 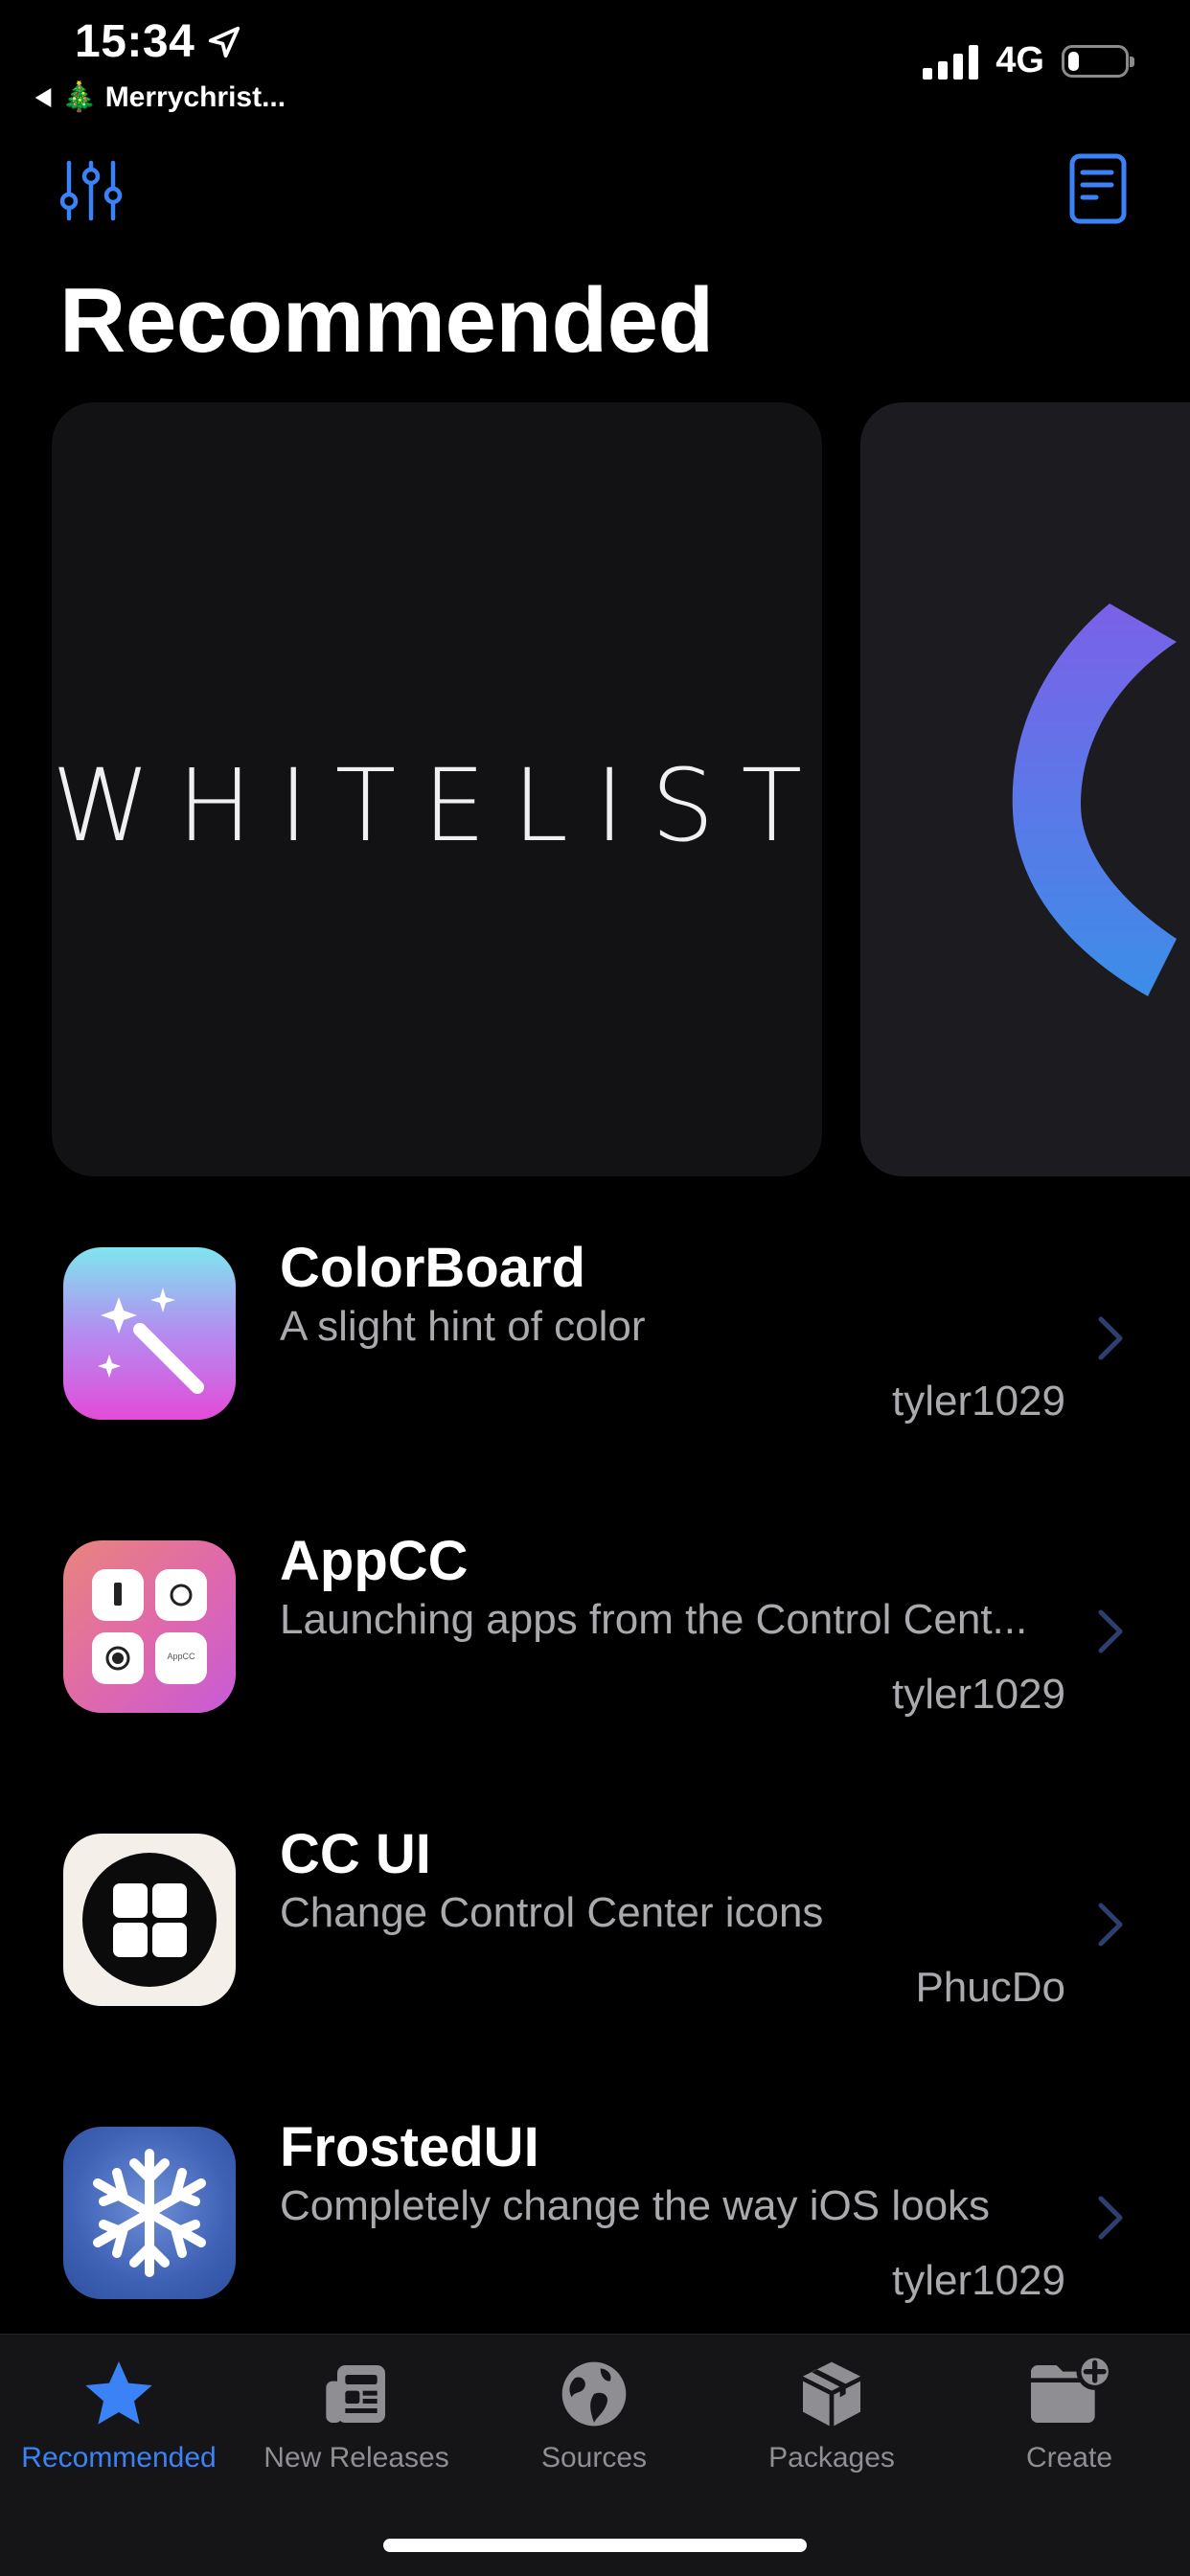 I want to click on tab-label: Create, so click(x=1069, y=2458).